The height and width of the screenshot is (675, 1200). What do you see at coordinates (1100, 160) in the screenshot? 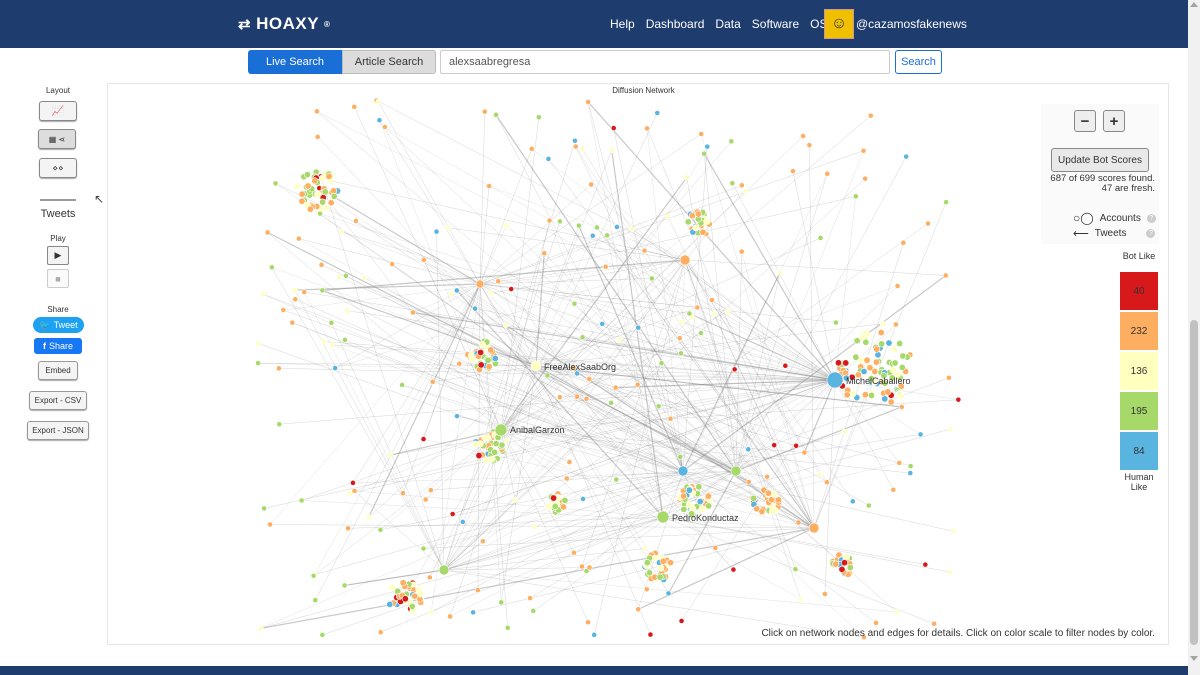
I see `update-bot-scores-button: Update Bot Scores` at bounding box center [1100, 160].